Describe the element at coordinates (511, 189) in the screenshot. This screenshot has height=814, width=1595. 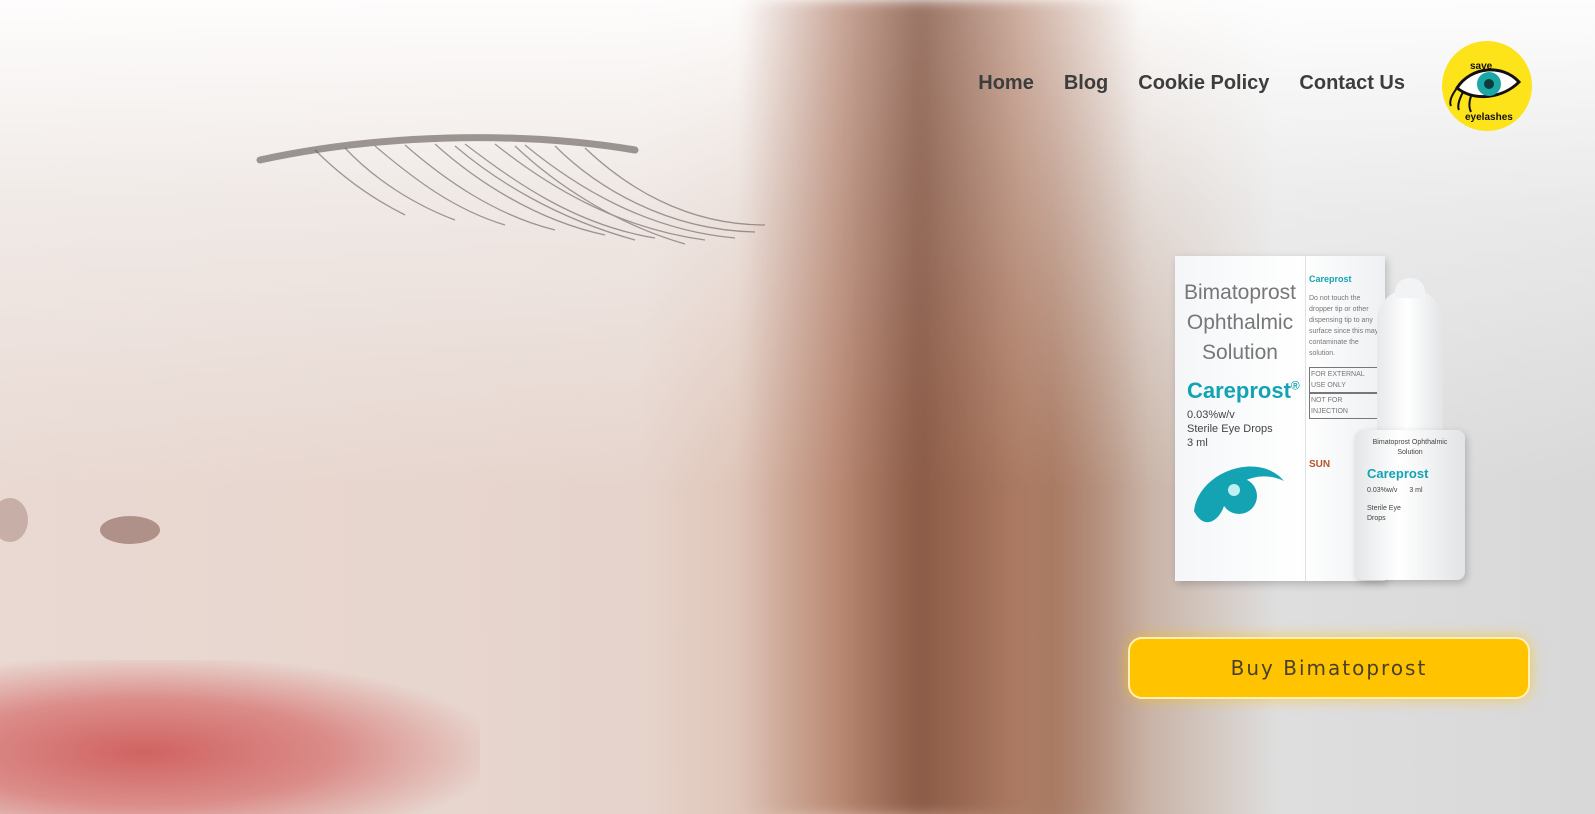
I see `eyelash-image` at that location.